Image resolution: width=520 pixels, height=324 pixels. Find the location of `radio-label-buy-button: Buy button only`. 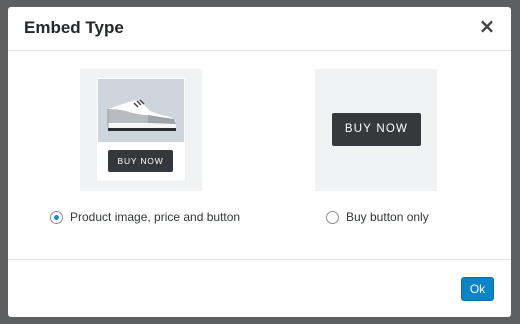

radio-label-buy-button: Buy button only is located at coordinates (387, 217).